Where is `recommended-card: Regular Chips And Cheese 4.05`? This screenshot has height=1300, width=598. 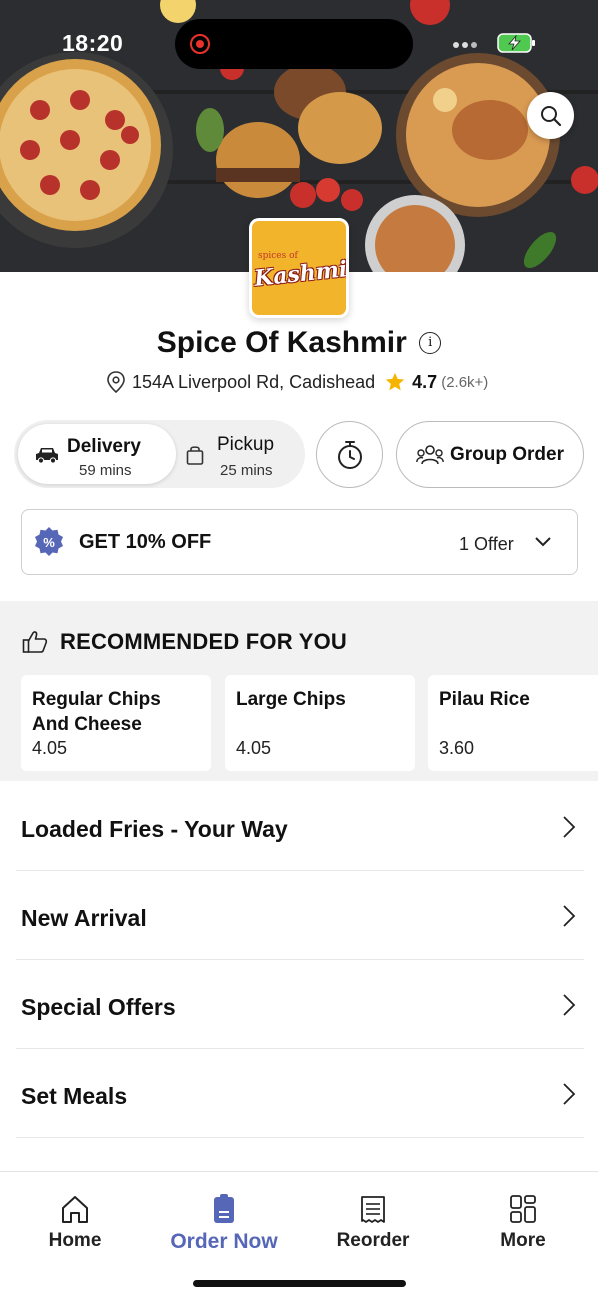
recommended-card: Regular Chips And Cheese 4.05 is located at coordinates (116, 723).